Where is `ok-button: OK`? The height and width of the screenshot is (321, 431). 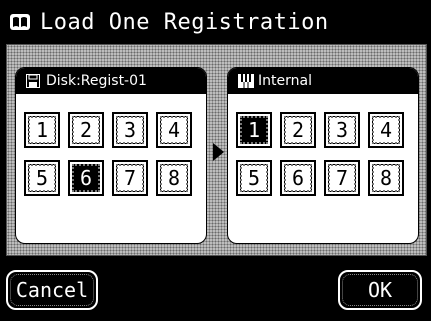 ok-button: OK is located at coordinates (380, 290).